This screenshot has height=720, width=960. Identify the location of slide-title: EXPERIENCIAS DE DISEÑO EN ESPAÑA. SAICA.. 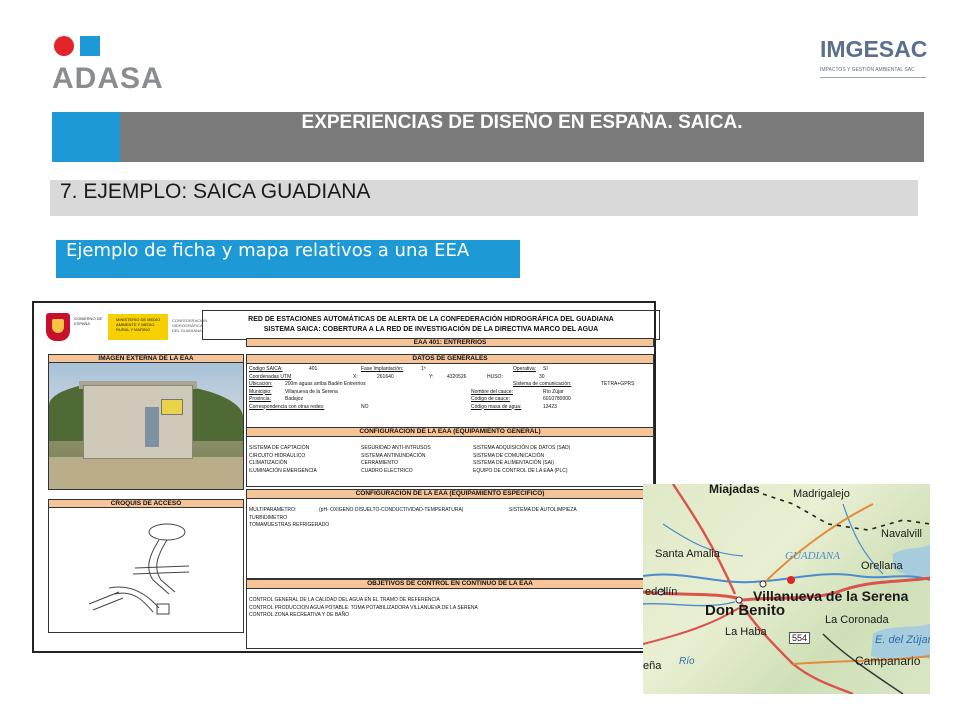
(522, 122).